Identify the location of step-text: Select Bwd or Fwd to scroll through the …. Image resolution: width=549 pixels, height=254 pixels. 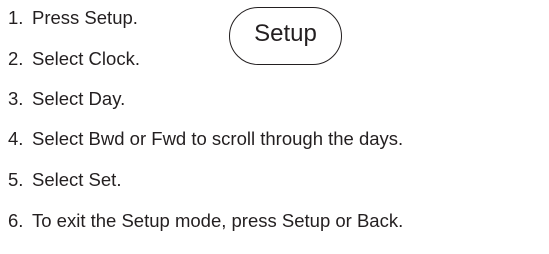
(218, 138).